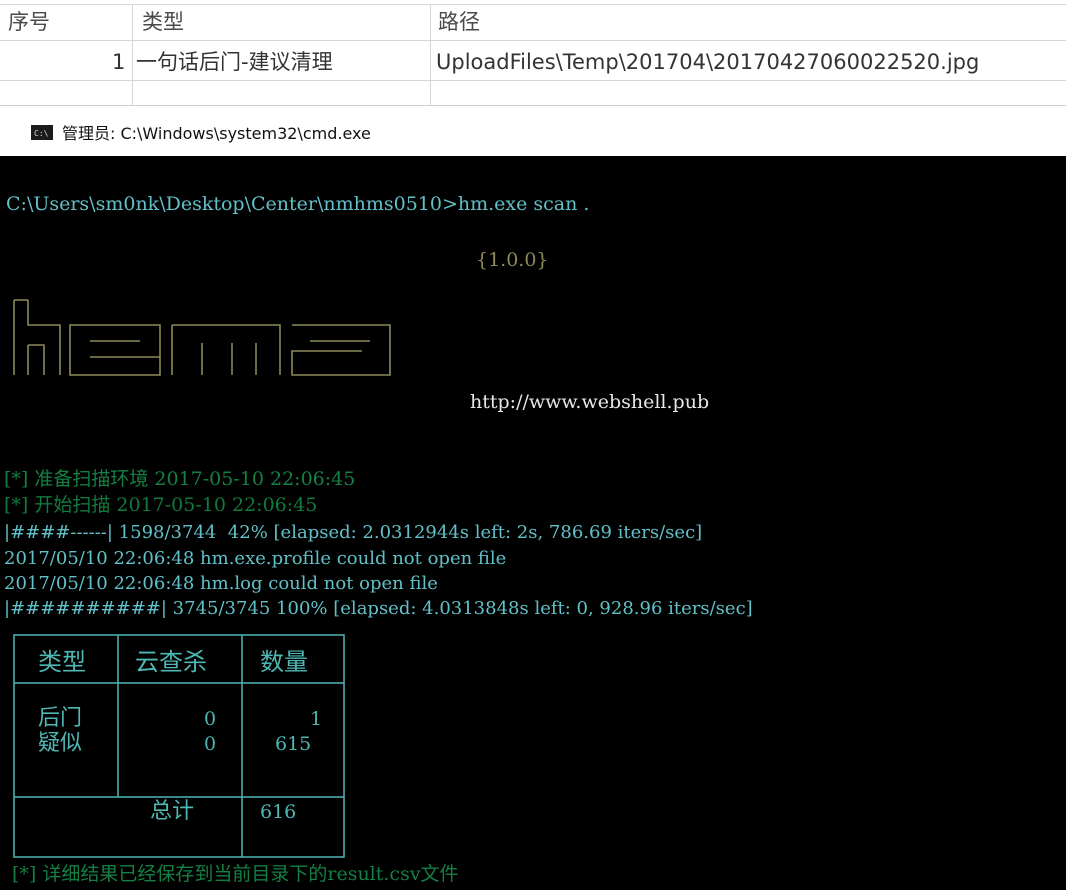  Describe the element at coordinates (60, 743) in the screenshot. I see `table-cell-type: 疑似` at that location.